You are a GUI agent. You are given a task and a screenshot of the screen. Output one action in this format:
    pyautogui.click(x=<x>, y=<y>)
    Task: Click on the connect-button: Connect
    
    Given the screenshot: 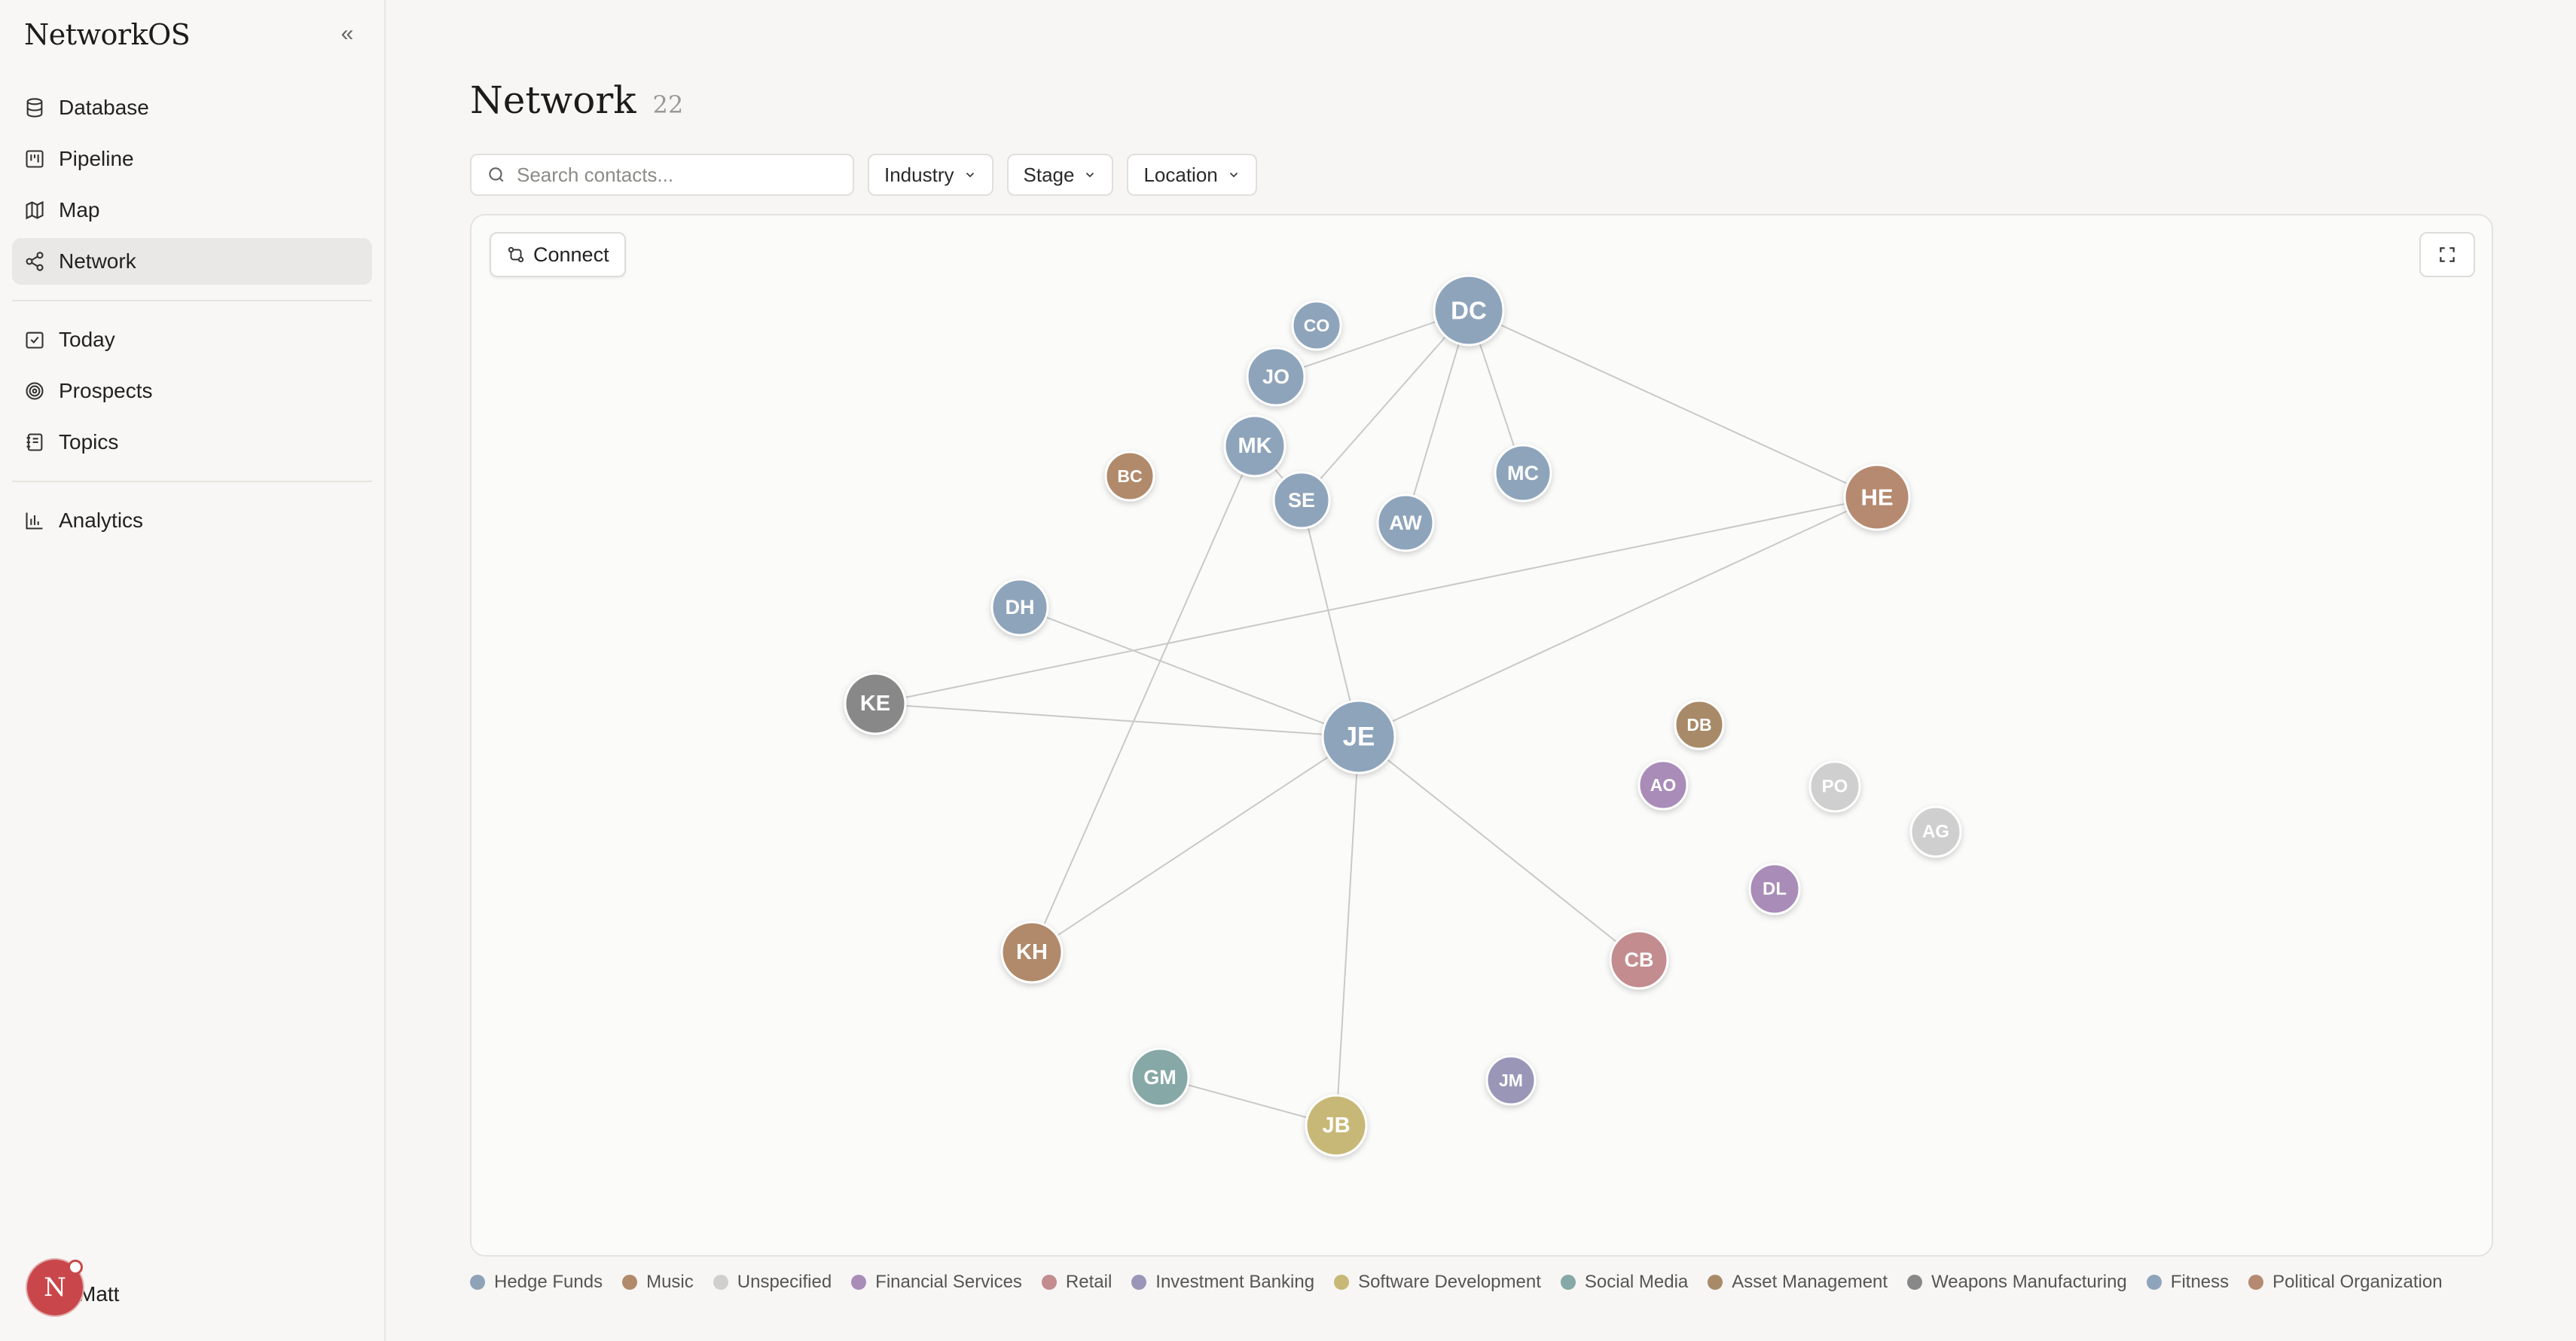 What is the action you would take?
    pyautogui.click(x=558, y=254)
    